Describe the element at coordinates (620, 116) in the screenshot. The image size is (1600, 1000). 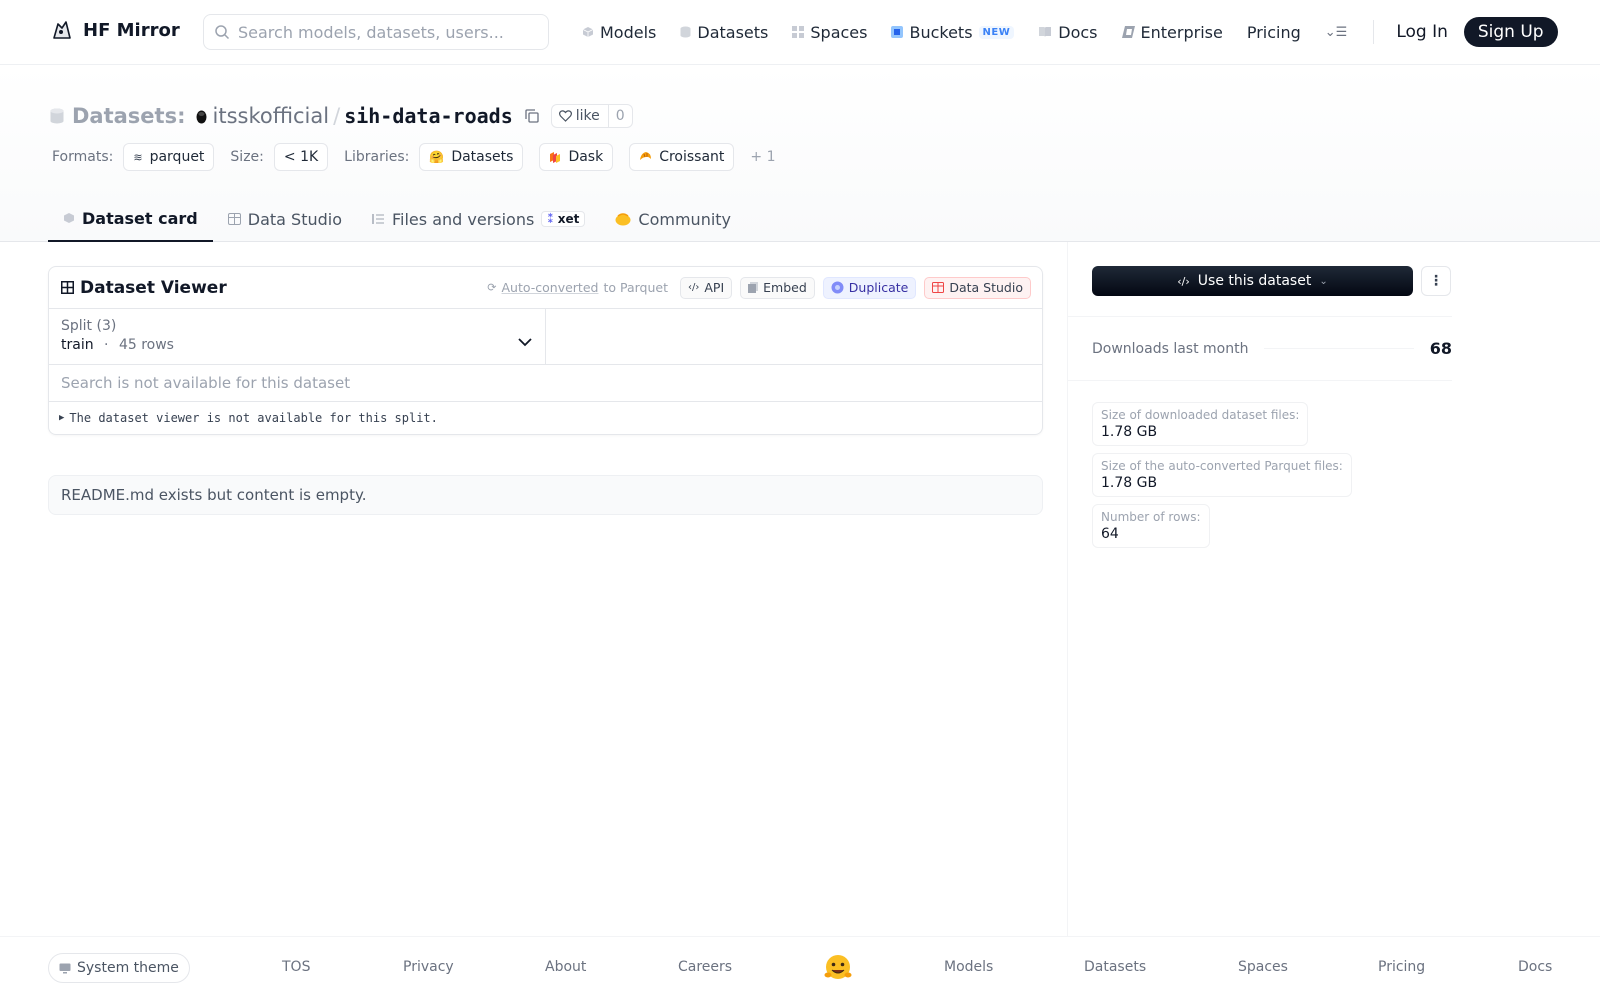
I see `like-count: 0` at that location.